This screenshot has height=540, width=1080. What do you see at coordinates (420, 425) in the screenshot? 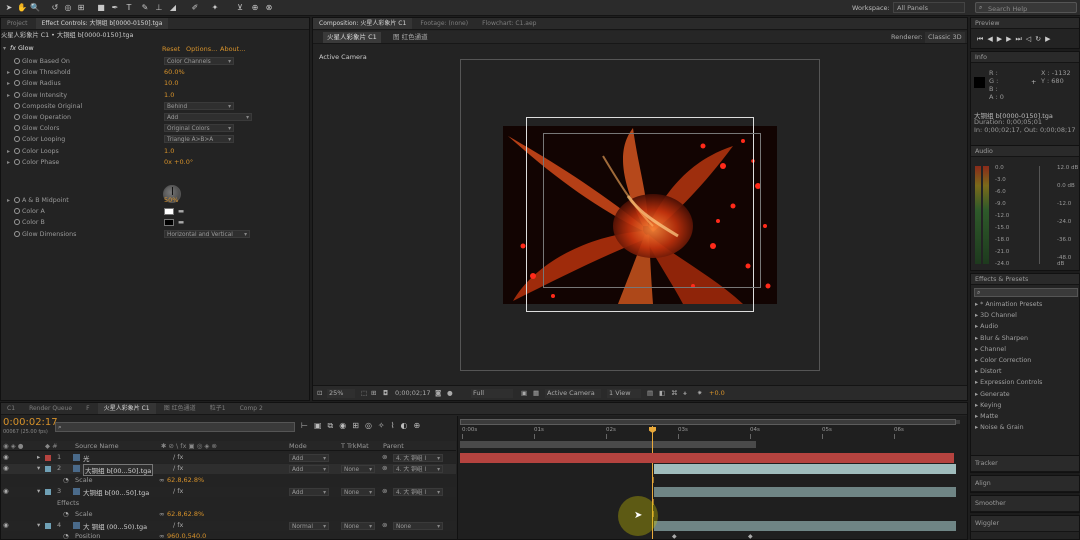
I see `solo-icon: ⊕` at bounding box center [420, 425].